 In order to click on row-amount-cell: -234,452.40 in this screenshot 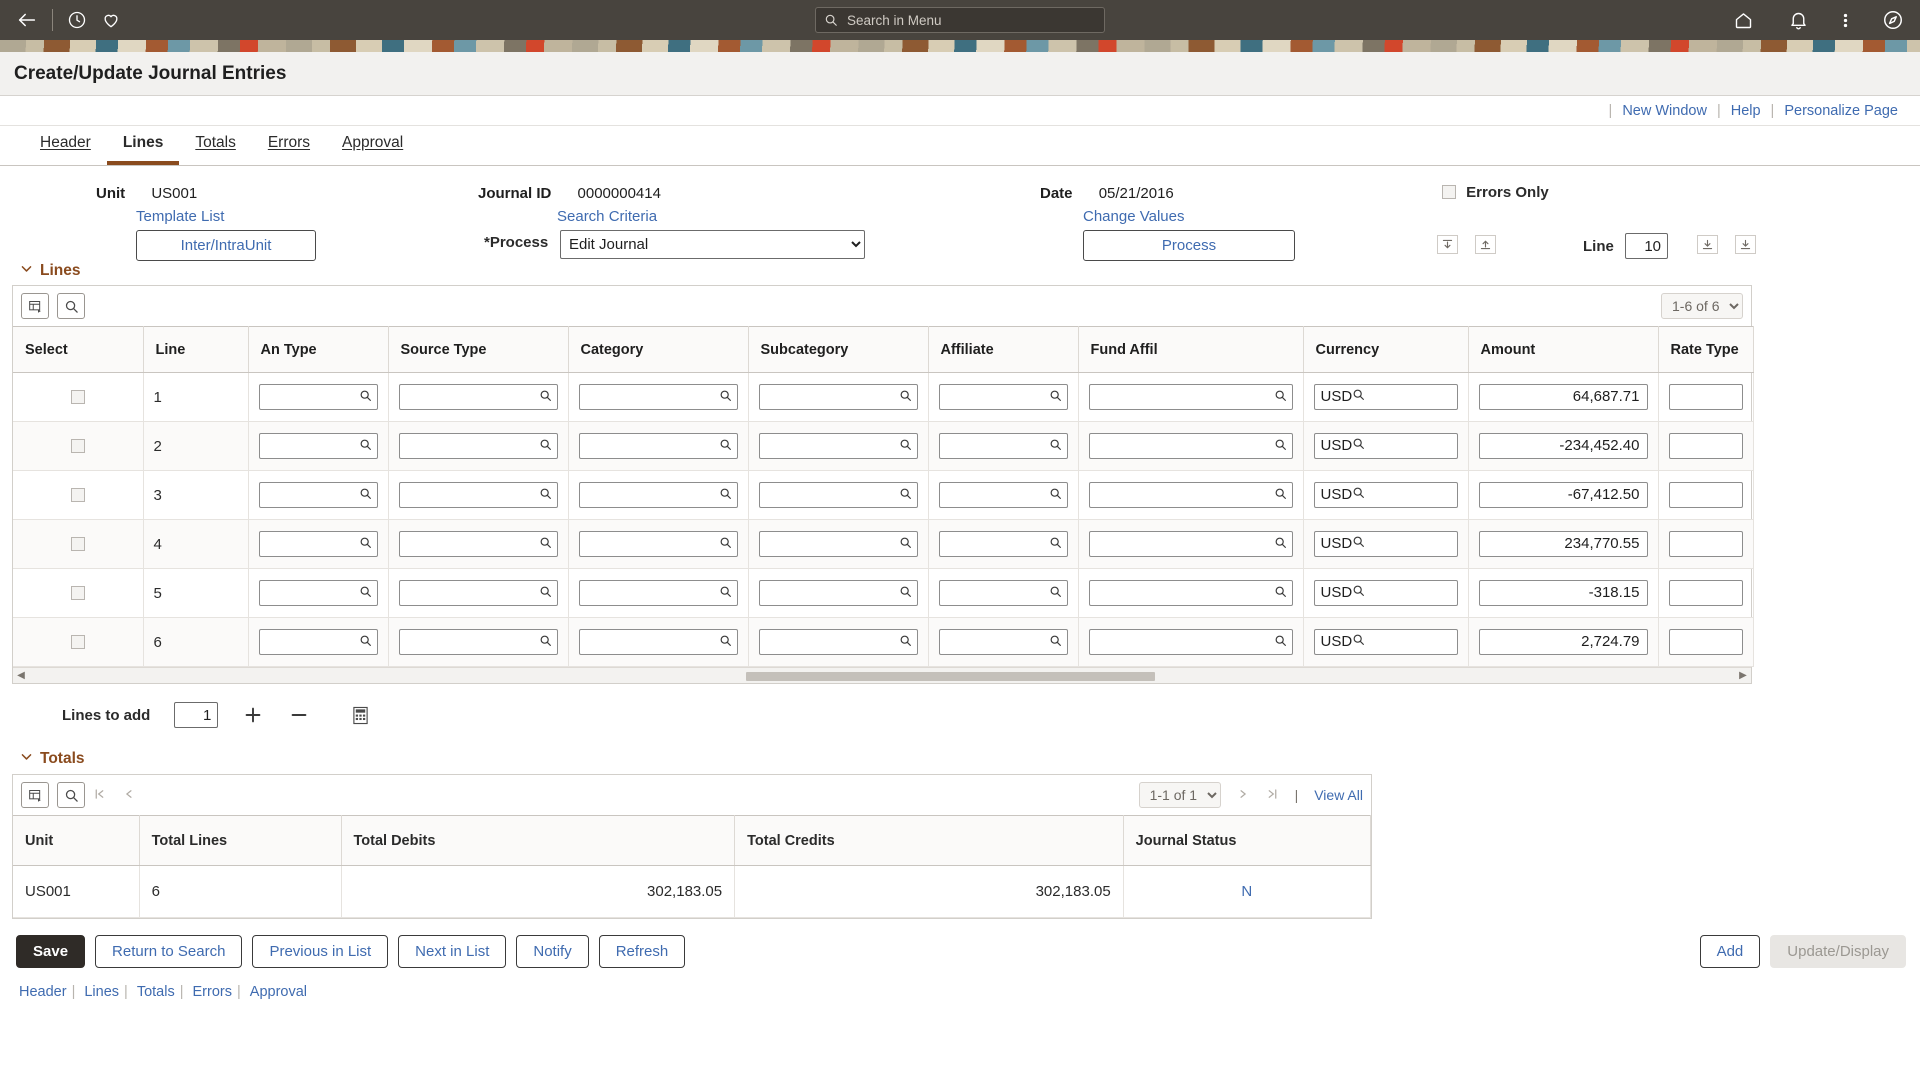, I will do `click(1563, 446)`.